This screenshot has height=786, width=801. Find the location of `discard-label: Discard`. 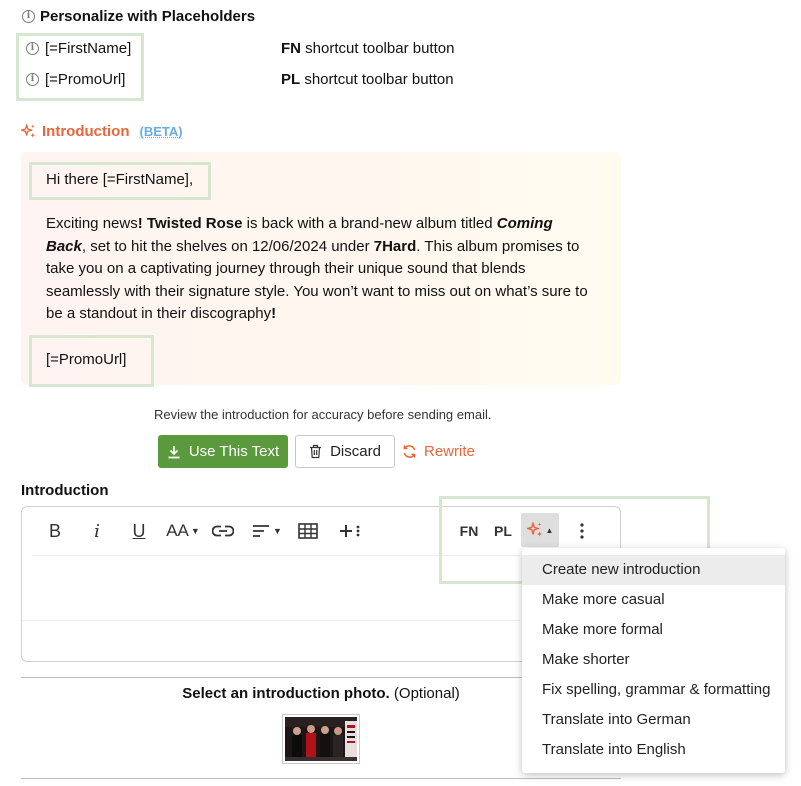

discard-label: Discard is located at coordinates (355, 451).